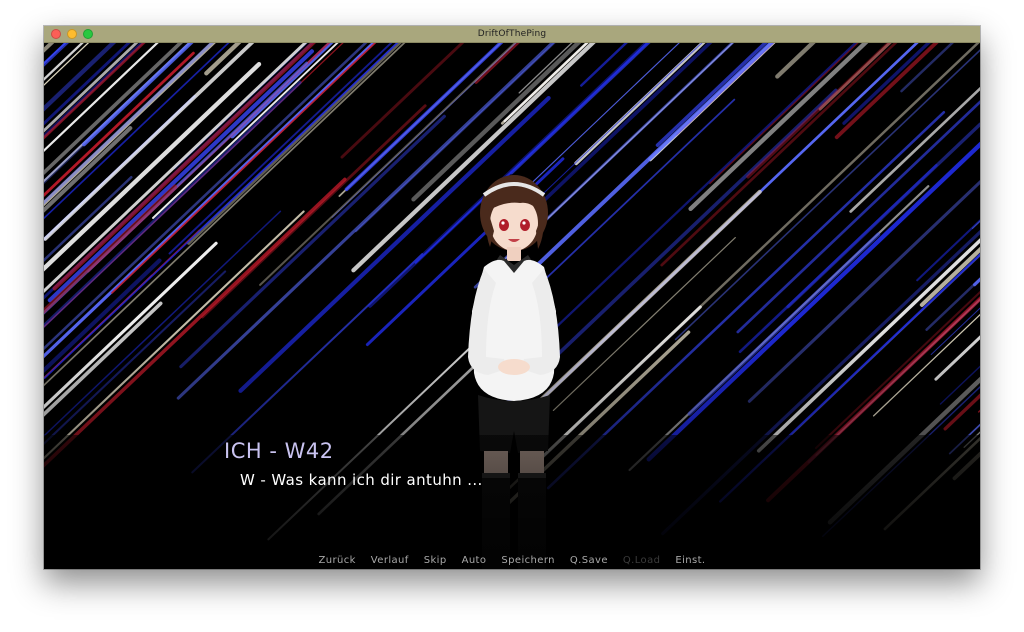 This screenshot has width=1024, height=632. I want to click on title-bar: DriftOfThePing, so click(512, 34).